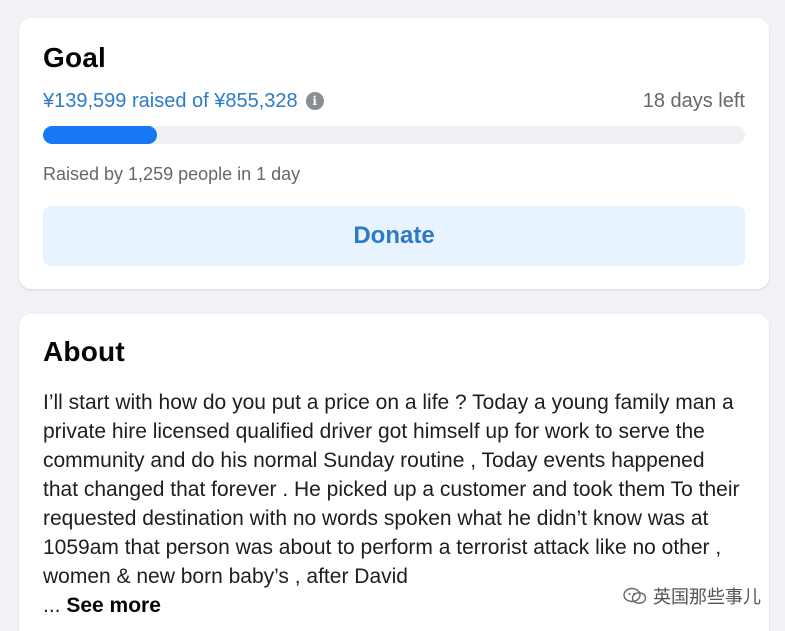 The width and height of the screenshot is (785, 631). What do you see at coordinates (707, 597) in the screenshot?
I see `watermark-text: 英国那些事儿` at bounding box center [707, 597].